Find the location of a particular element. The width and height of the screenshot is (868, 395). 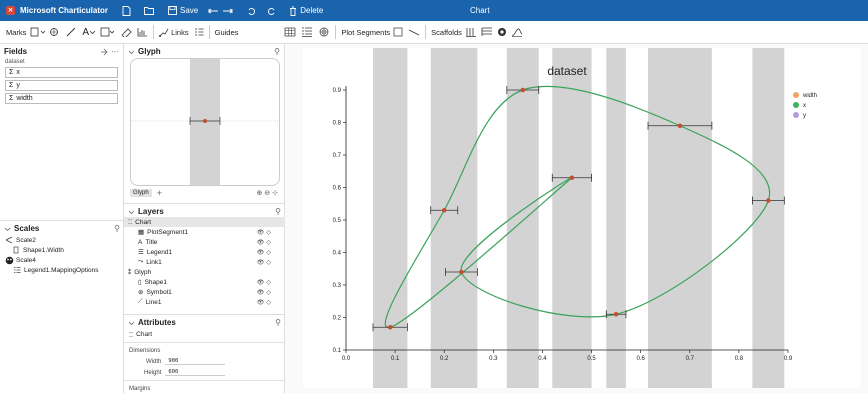

x-tick-label: 0.6 is located at coordinates (640, 359).